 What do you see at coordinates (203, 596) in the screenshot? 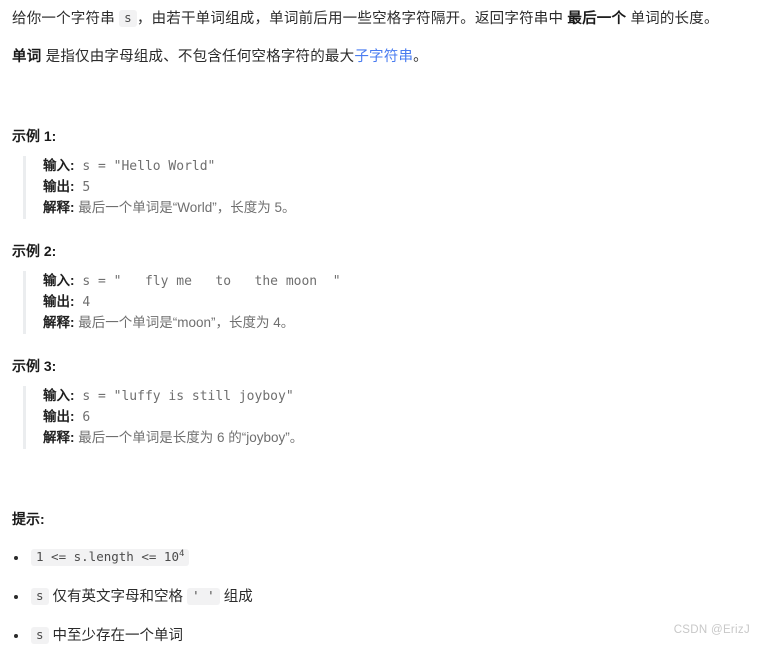
I see `hint-2-code-space: ' '` at bounding box center [203, 596].